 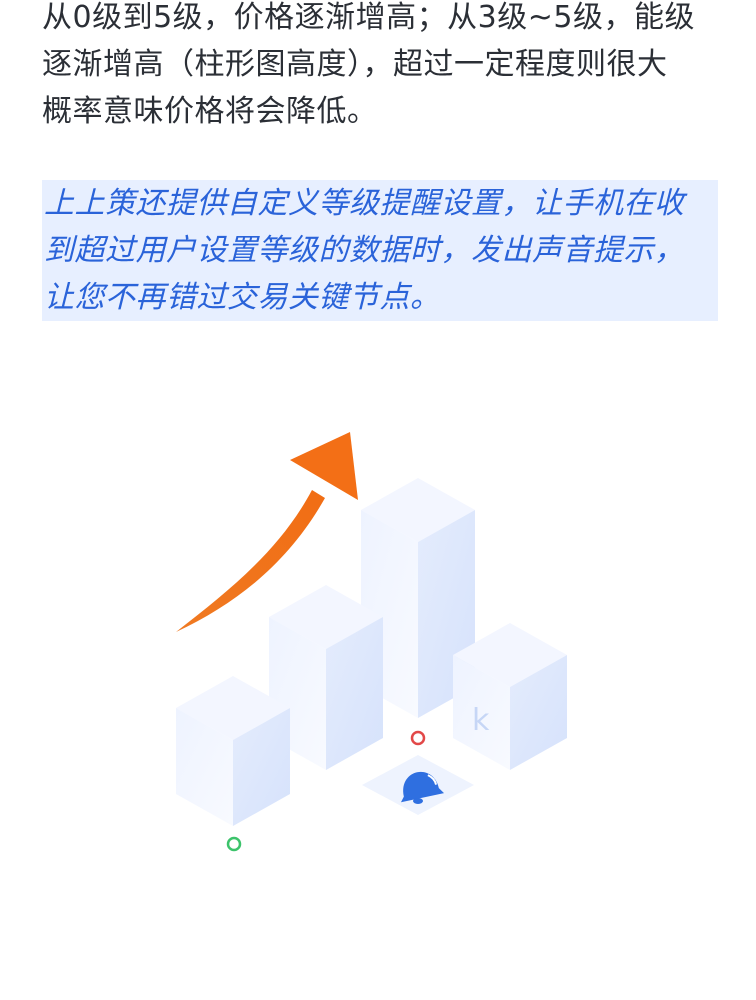 What do you see at coordinates (380, 203) in the screenshot?
I see `highlight-line: 上上策还提供自定义等级提醒设置，让手机在收` at bounding box center [380, 203].